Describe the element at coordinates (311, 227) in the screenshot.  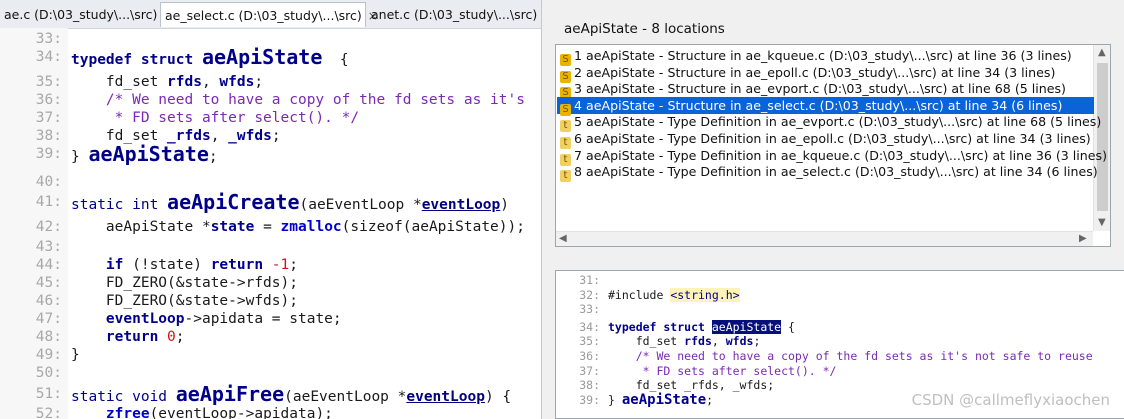
I see `code-token: zmalloc` at that location.